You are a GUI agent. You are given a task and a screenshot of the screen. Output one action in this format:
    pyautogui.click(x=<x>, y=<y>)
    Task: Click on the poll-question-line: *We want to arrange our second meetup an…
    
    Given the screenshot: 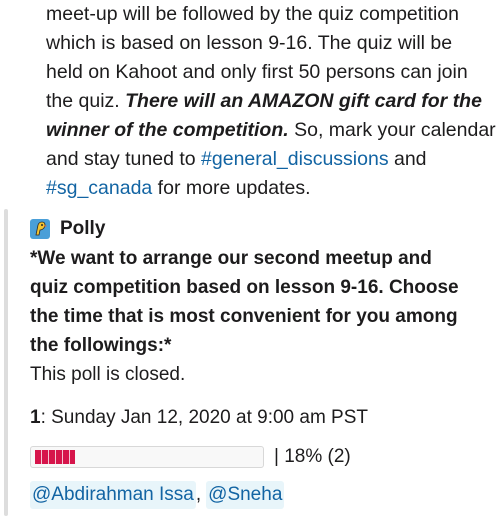 What is the action you would take?
    pyautogui.click(x=231, y=258)
    